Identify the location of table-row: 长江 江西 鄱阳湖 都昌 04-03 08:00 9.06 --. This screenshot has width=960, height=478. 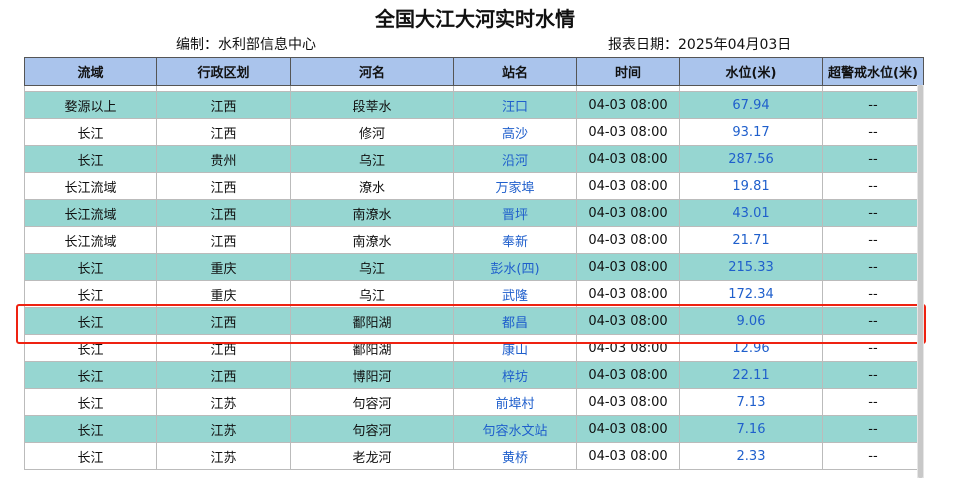
(474, 321).